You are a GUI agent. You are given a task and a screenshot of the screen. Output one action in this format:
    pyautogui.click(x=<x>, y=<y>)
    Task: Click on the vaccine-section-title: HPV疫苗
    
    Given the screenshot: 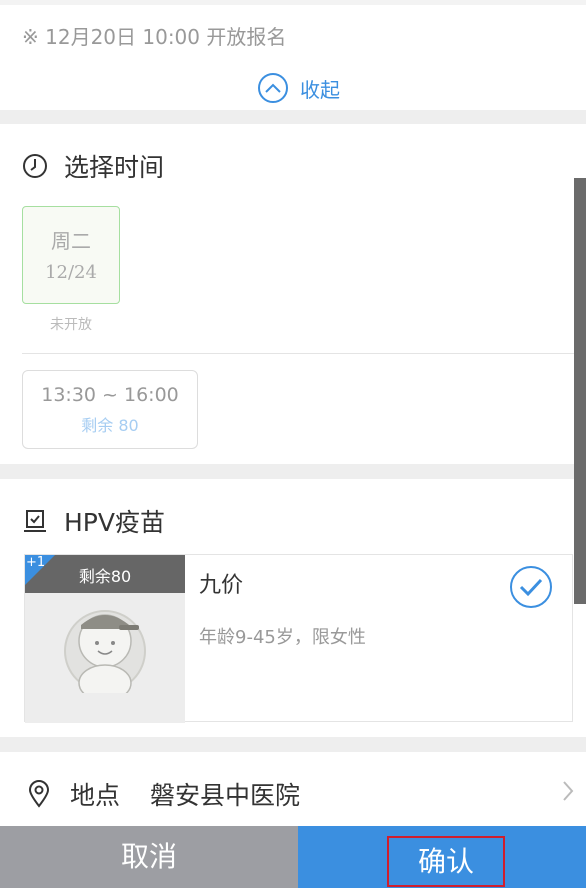 What is the action you would take?
    pyautogui.click(x=114, y=522)
    